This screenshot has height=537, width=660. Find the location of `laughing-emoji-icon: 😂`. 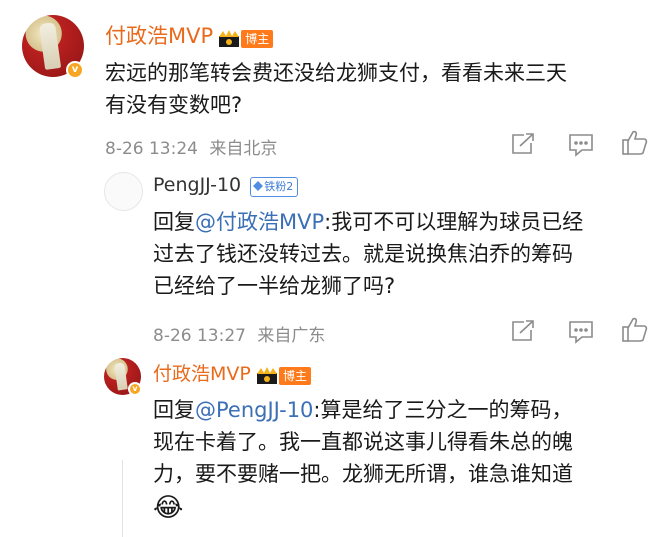

laughing-emoji-icon: 😂 is located at coordinates (168, 508).